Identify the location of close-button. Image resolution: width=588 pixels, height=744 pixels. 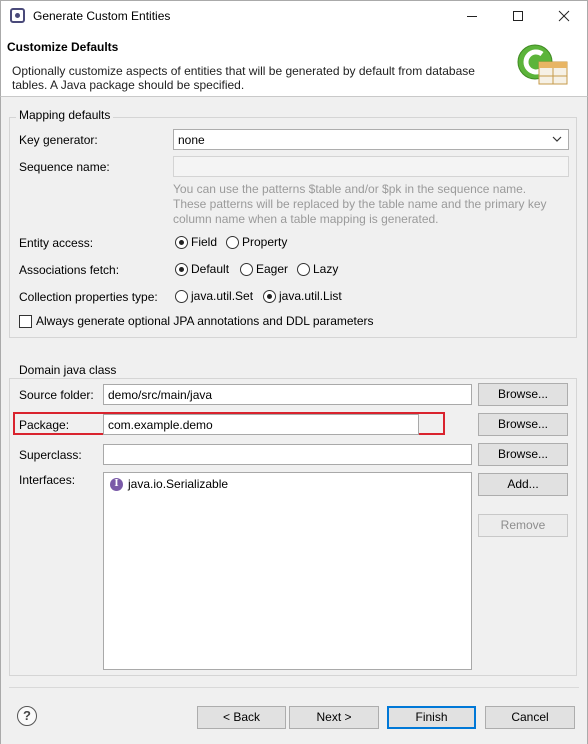
(564, 15).